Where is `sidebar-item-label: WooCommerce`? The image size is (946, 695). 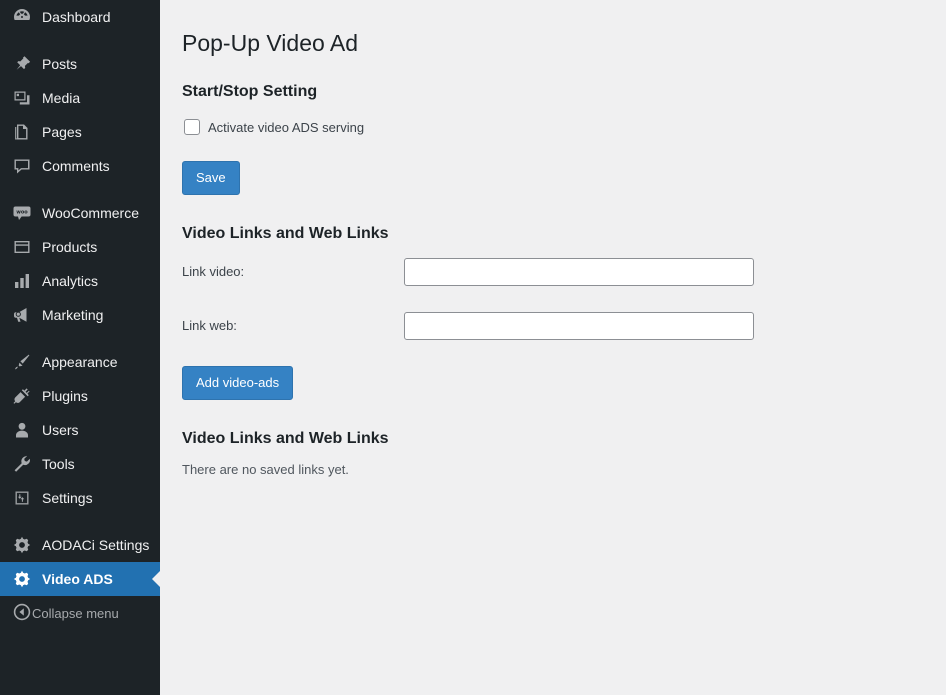
sidebar-item-label: WooCommerce is located at coordinates (90, 213).